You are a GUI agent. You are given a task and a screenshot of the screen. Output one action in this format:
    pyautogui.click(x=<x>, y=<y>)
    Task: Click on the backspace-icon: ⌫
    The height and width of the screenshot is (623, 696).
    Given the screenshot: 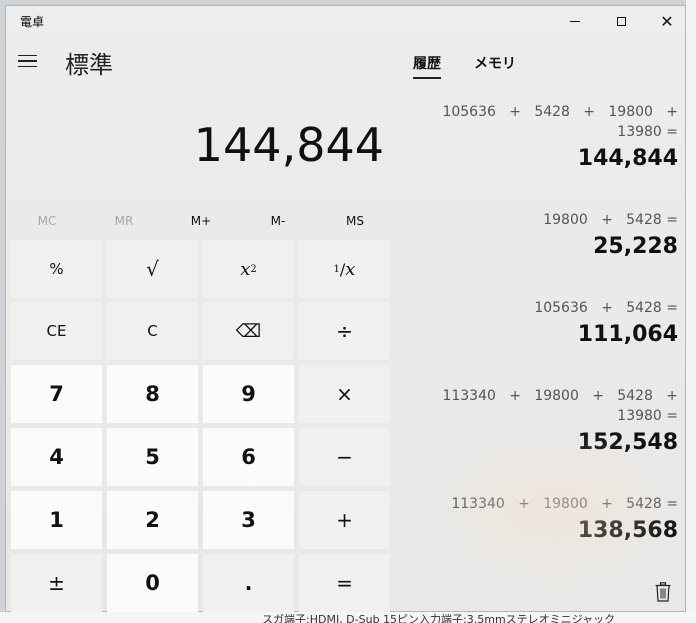 What is the action you would take?
    pyautogui.click(x=248, y=331)
    